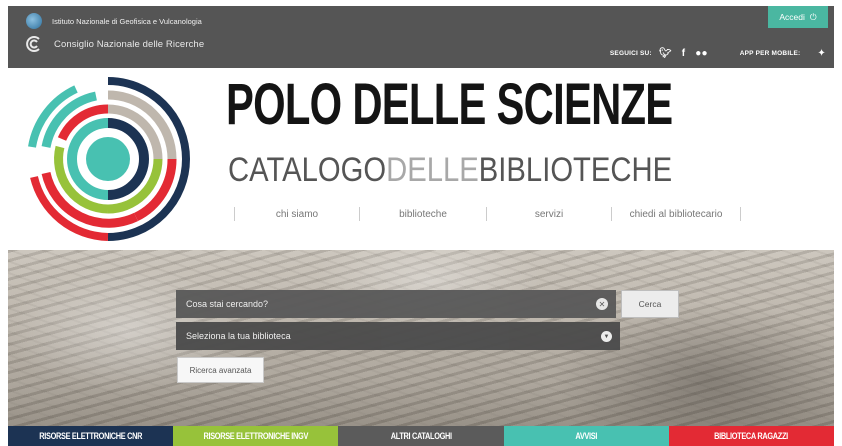 The width and height of the screenshot is (842, 446). Describe the element at coordinates (630, 53) in the screenshot. I see `follow-label: SEGUICI SU:` at that location.